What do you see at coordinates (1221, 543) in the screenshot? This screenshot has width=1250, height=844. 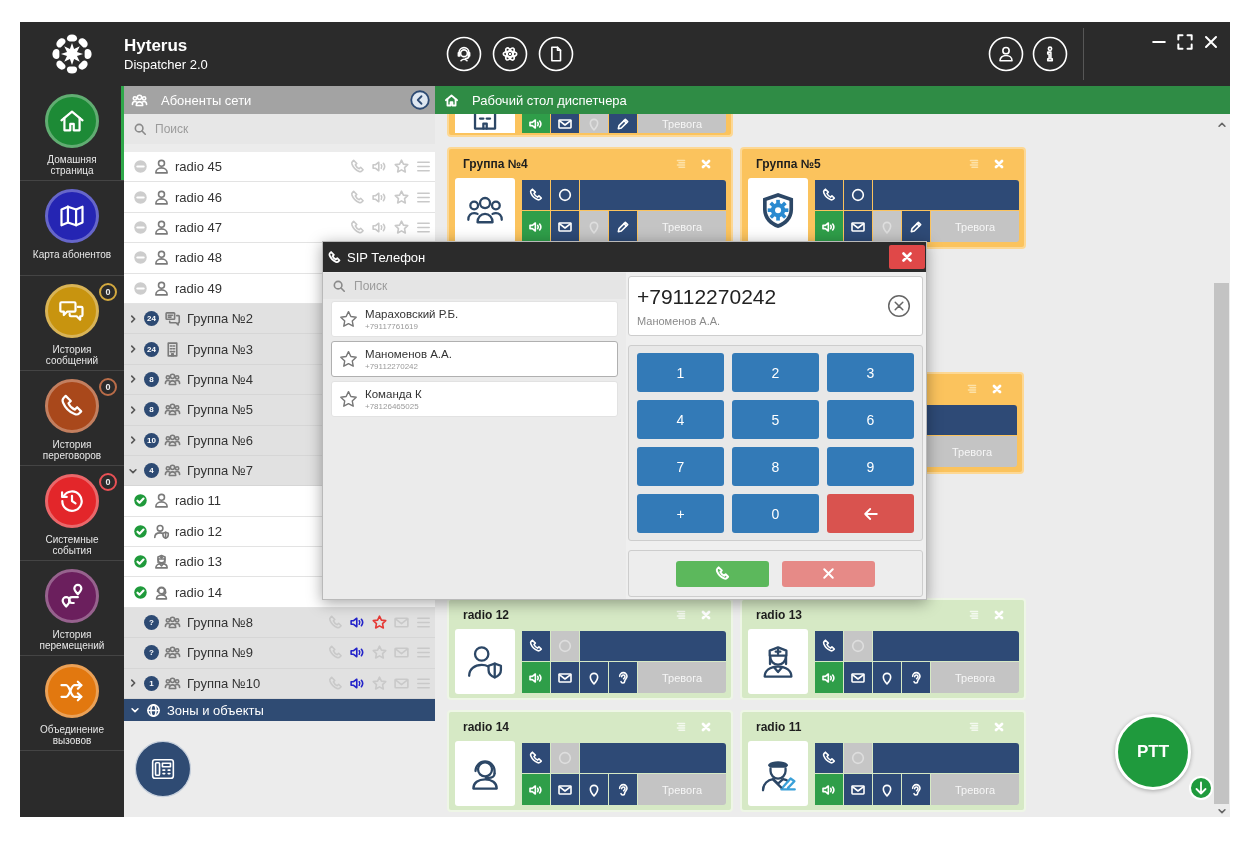 I see `scrollbar-thumb` at bounding box center [1221, 543].